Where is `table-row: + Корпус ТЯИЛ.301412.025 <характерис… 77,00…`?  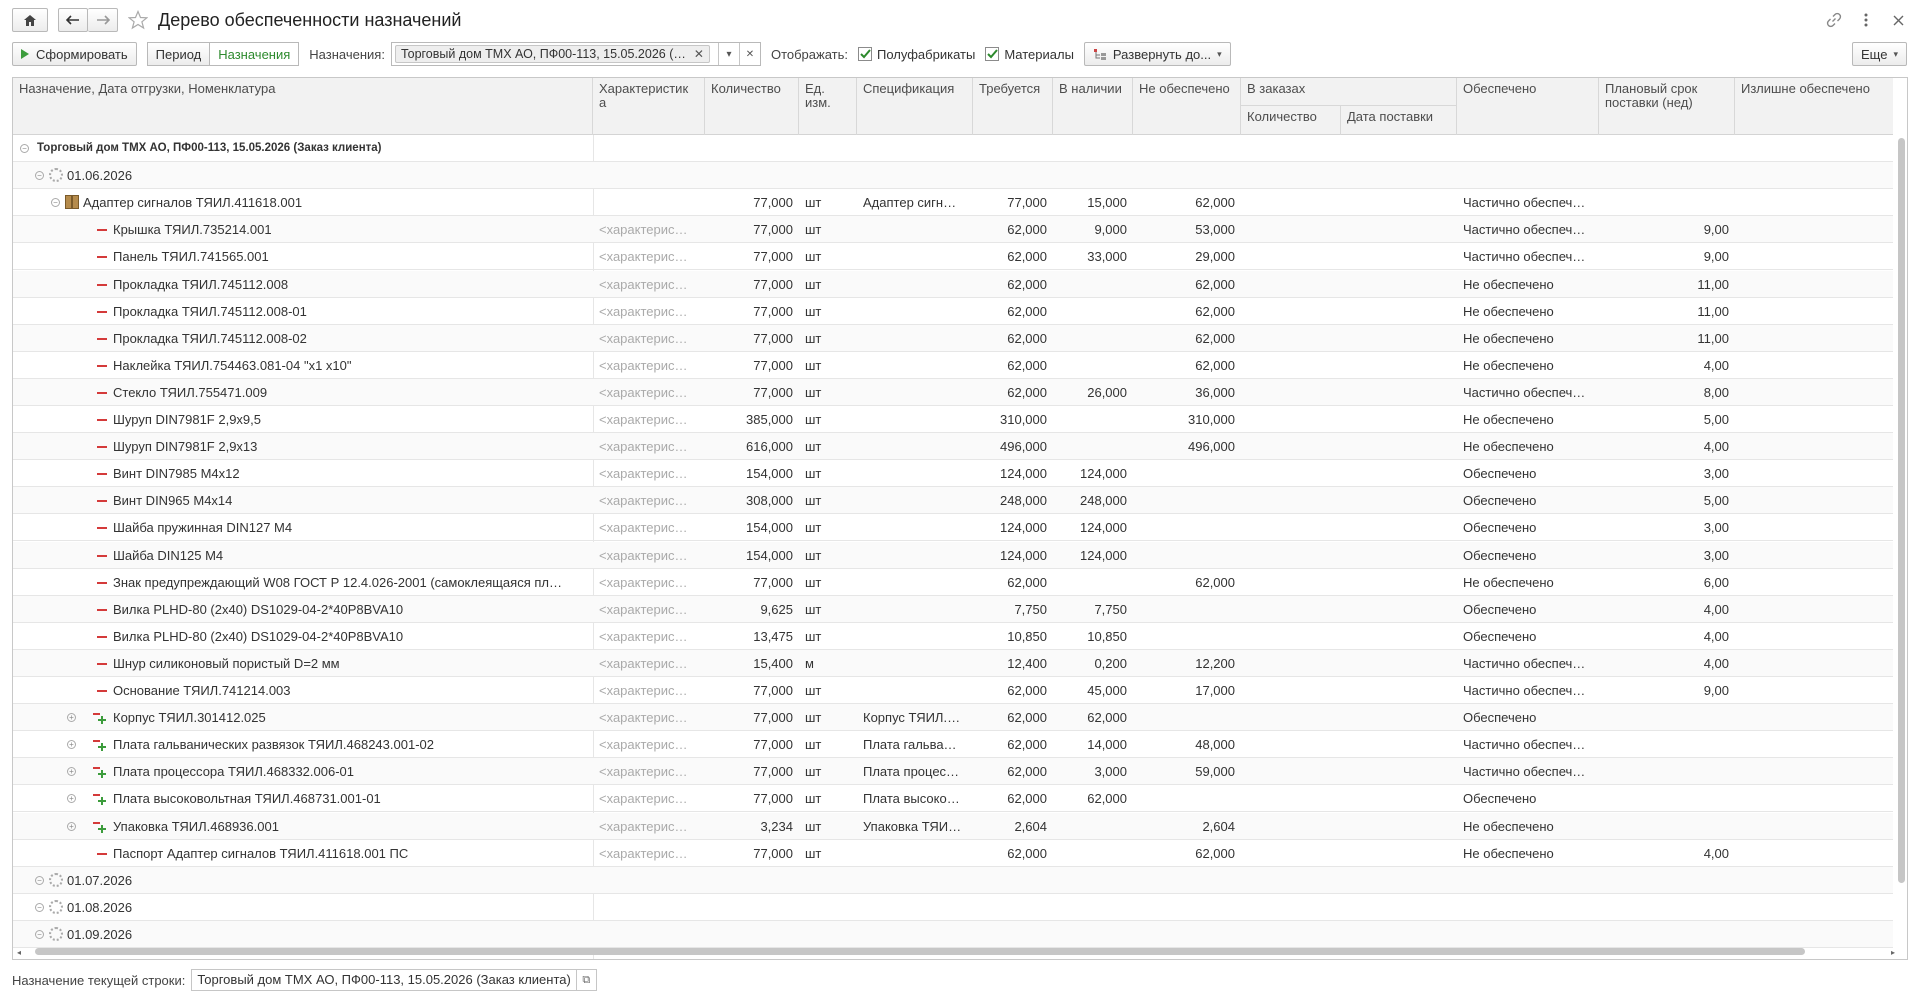 table-row: + Корпус ТЯИЛ.301412.025 <характерис… 77,00… is located at coordinates (953, 718).